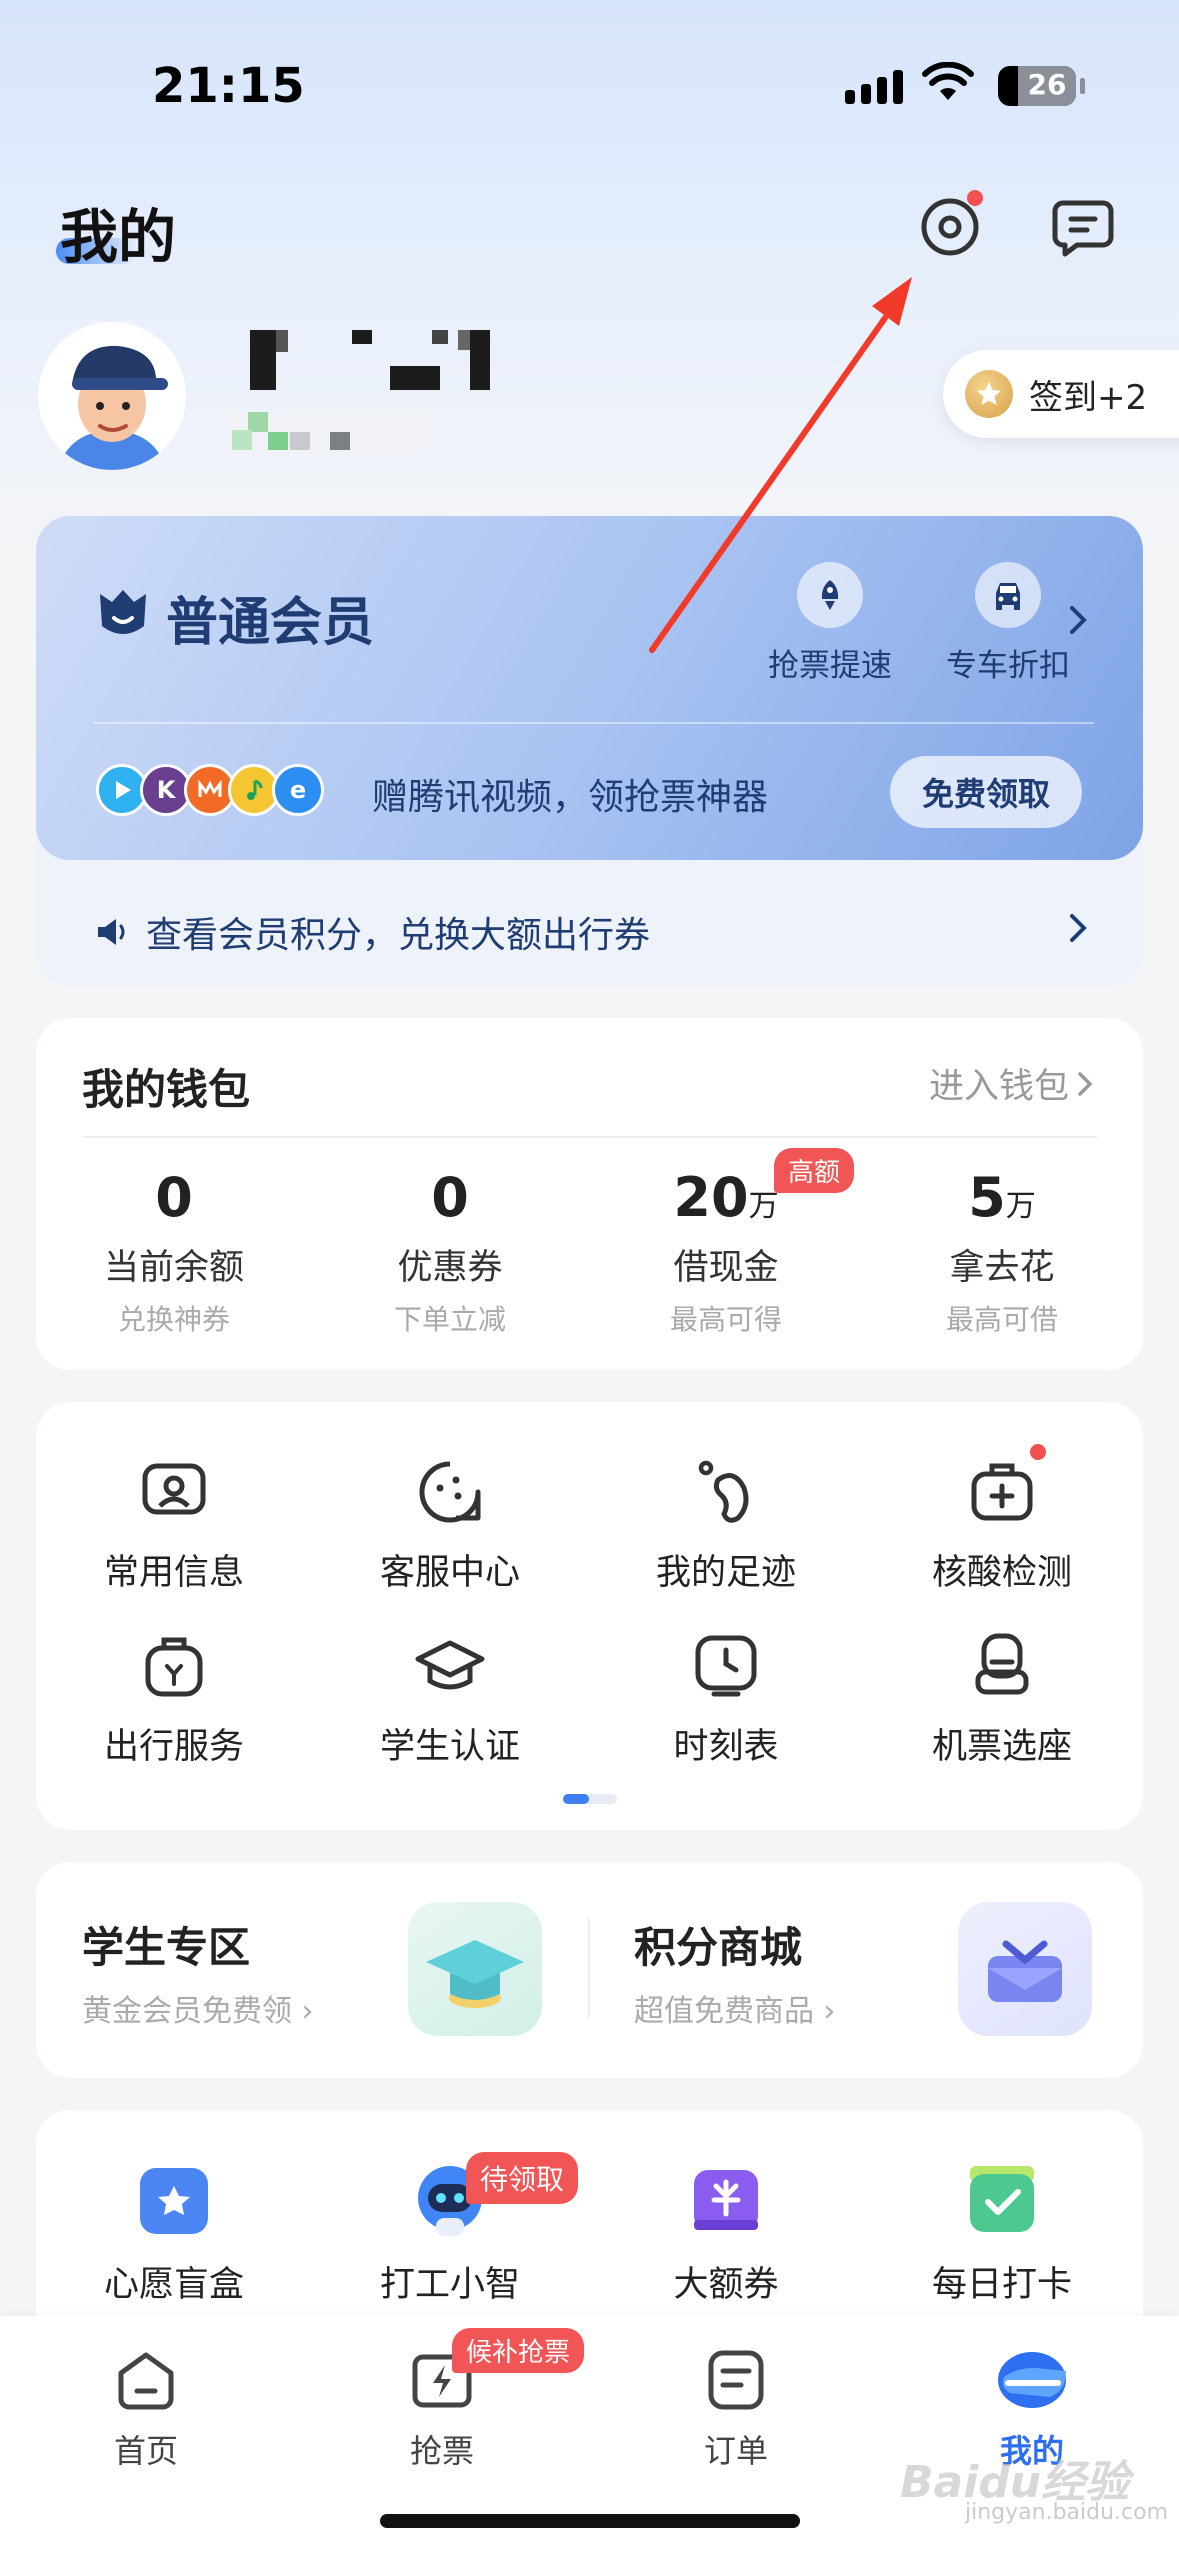 This screenshot has height=2556, width=1179. Describe the element at coordinates (725, 1573) in the screenshot. I see `service-label: 我的足迹` at that location.